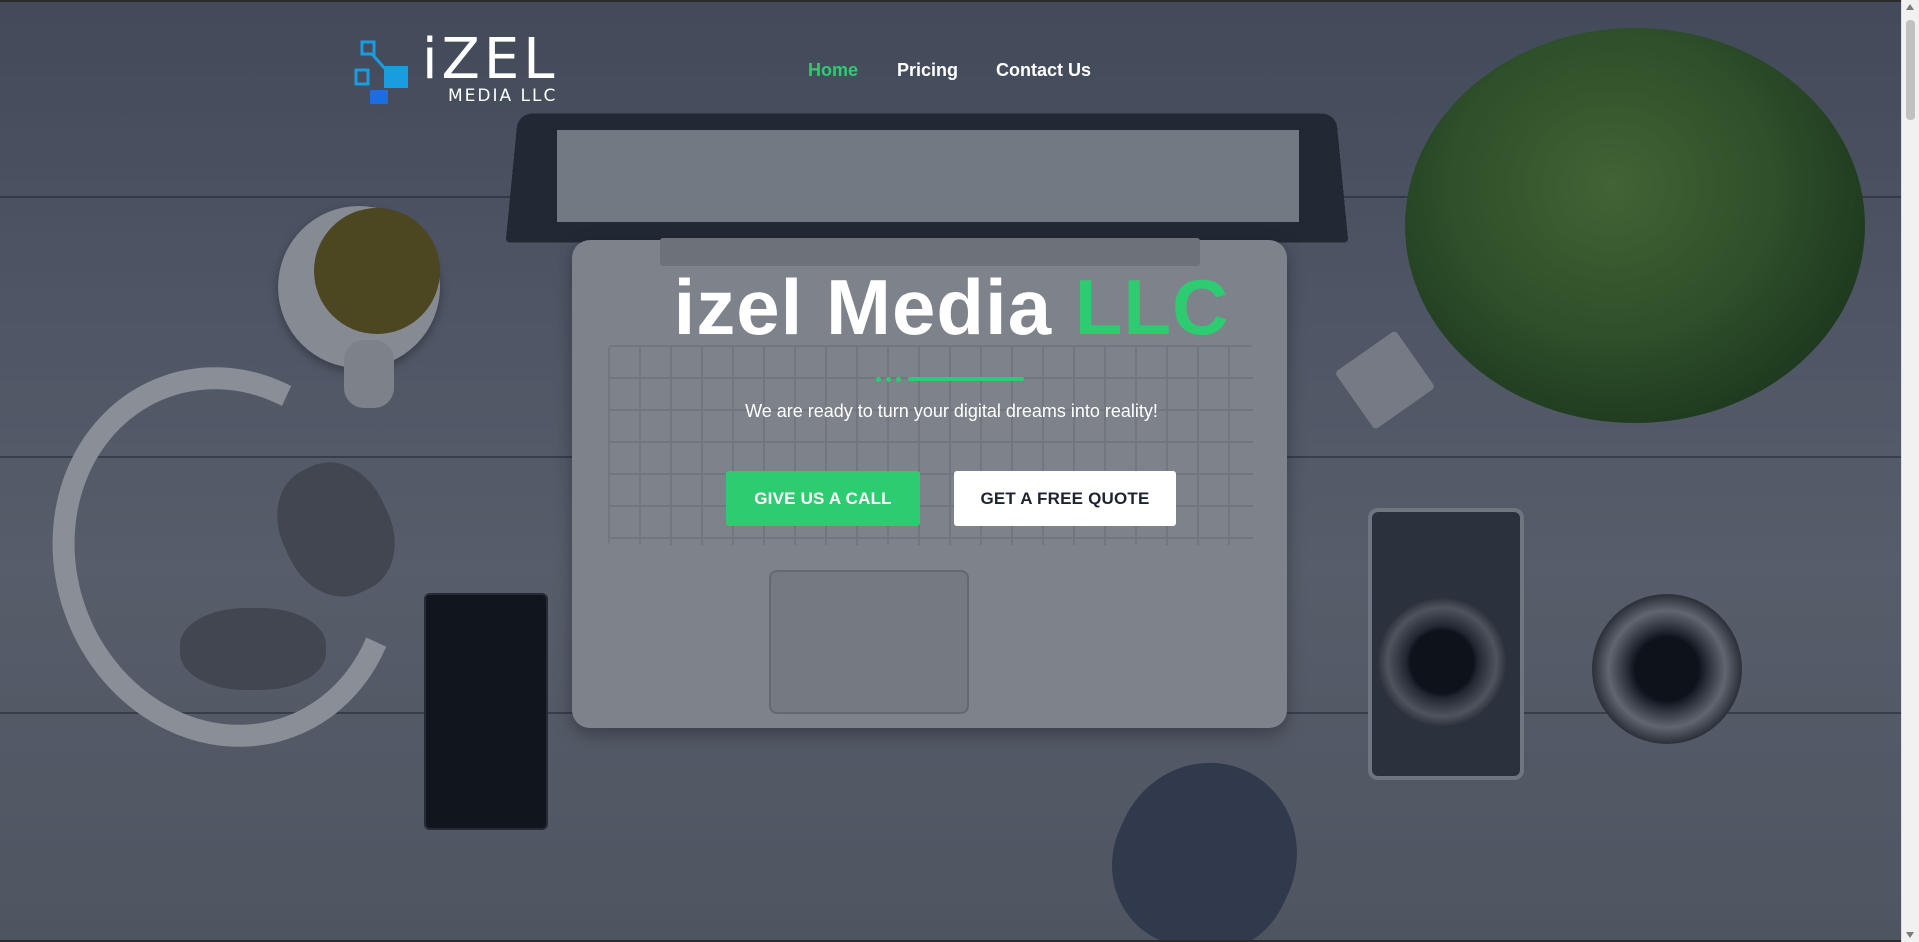  What do you see at coordinates (1910, 7) in the screenshot?
I see `scroll-up-arrow-icon` at bounding box center [1910, 7].